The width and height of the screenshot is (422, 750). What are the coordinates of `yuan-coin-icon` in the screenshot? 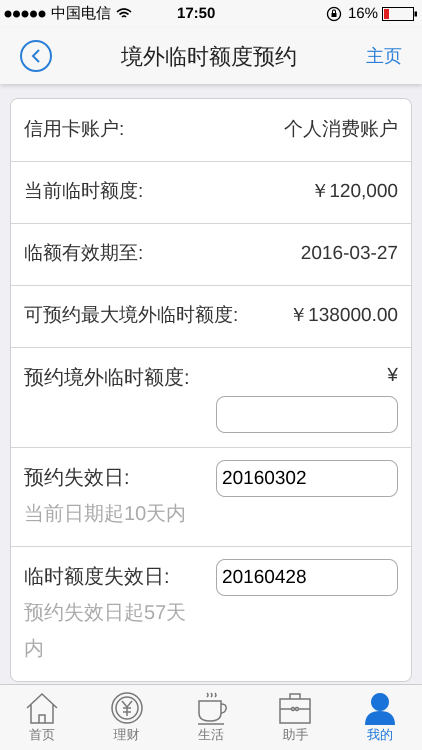 It's located at (126, 708).